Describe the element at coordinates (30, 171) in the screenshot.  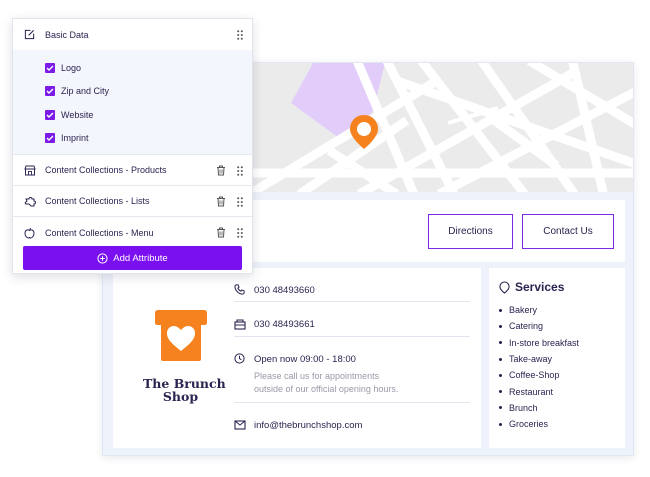
I see `shop-icon` at that location.